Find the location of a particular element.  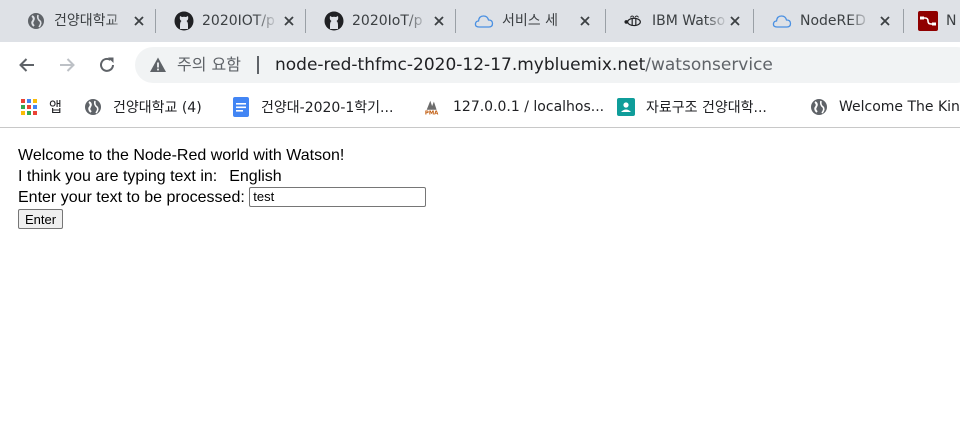

nodered-icon is located at coordinates (928, 21).